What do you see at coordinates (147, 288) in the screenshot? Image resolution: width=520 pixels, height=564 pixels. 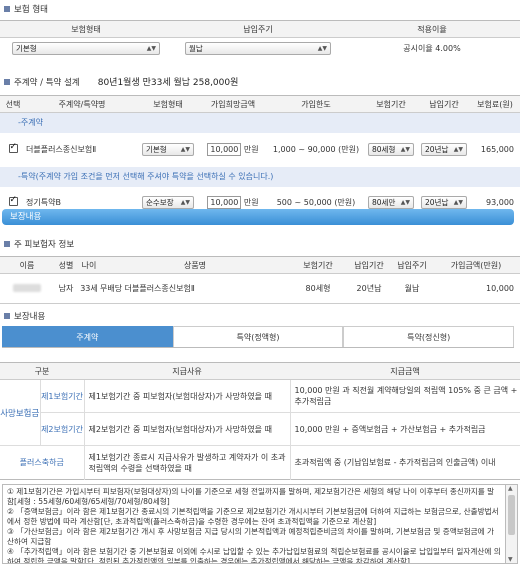 I see `product-name: 무배당 더블플러스종신보험Ⅱ` at bounding box center [147, 288].